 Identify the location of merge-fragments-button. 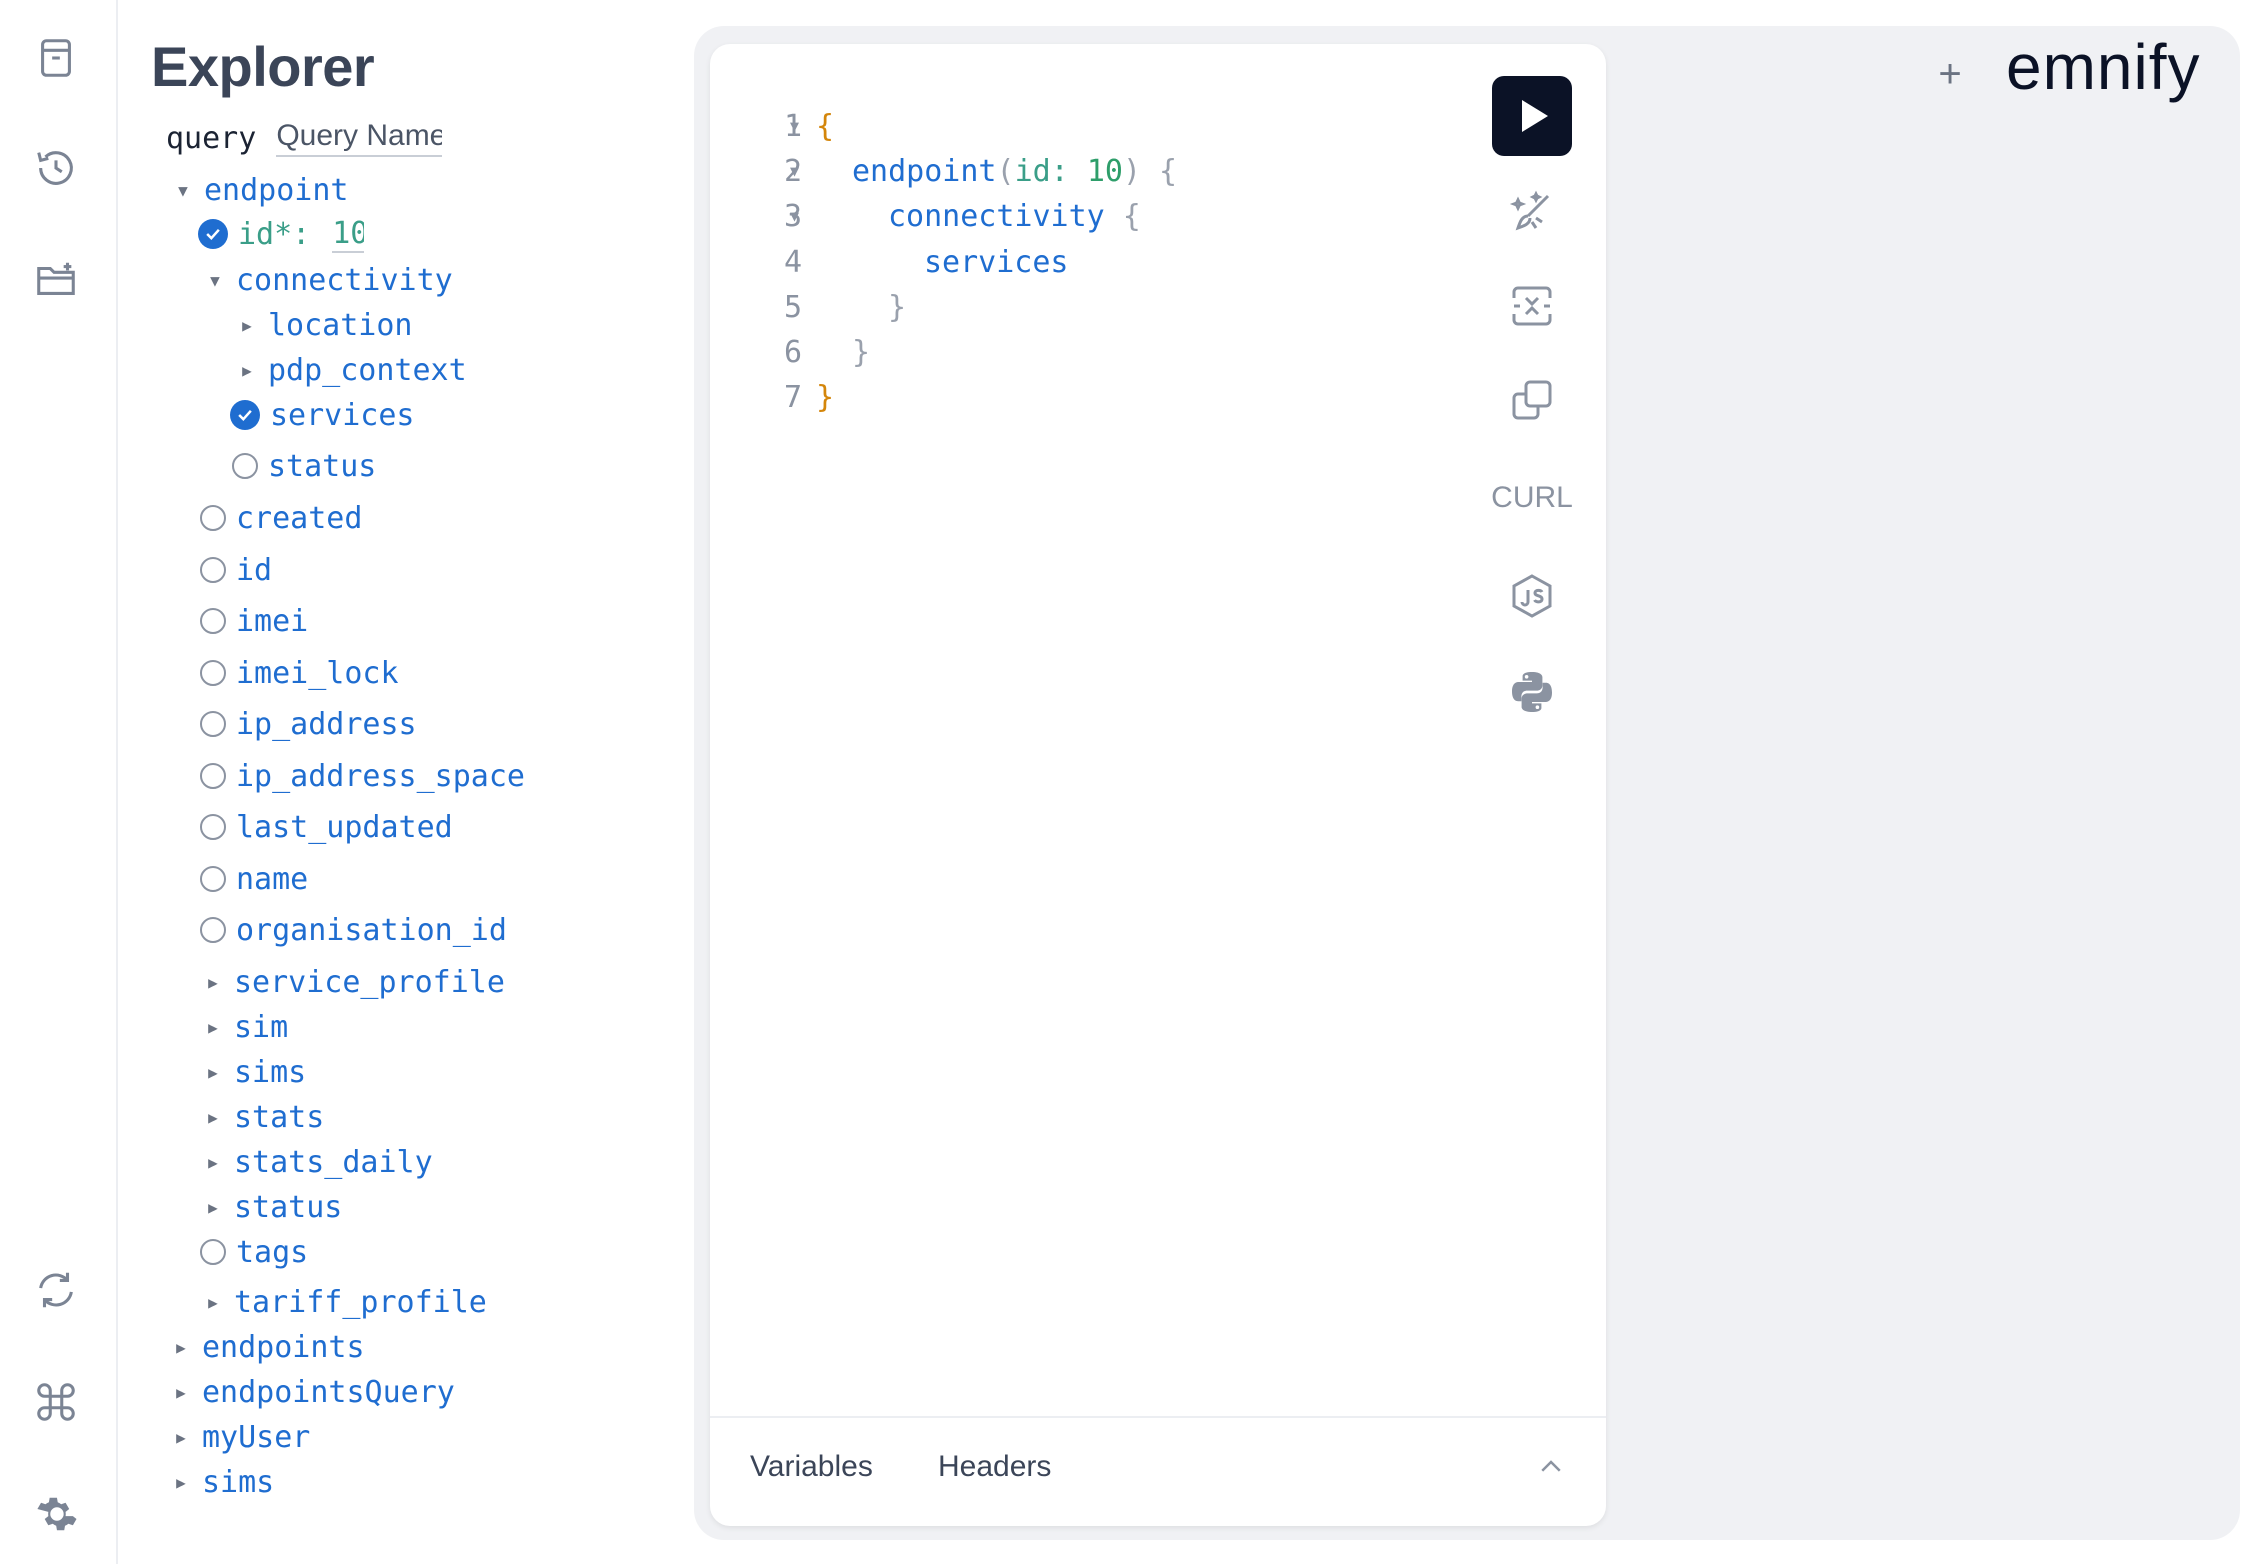
(1532, 306).